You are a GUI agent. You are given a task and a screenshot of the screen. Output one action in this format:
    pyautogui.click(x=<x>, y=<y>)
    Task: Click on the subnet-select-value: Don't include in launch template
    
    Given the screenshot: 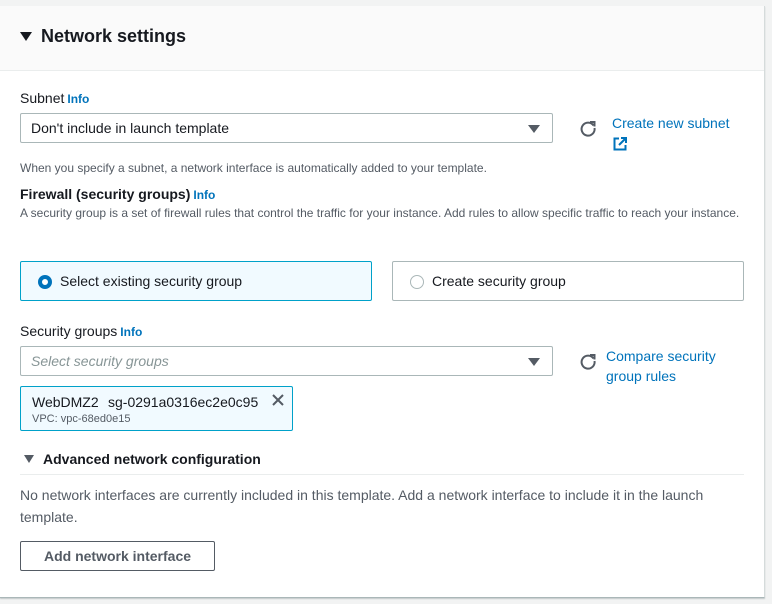 What is the action you would take?
    pyautogui.click(x=130, y=128)
    